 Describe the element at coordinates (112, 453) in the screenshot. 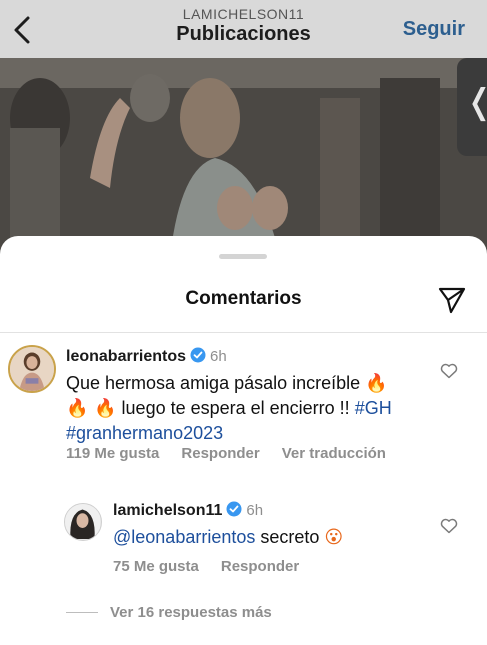

I see `likes-count: 119 Me gusta` at that location.